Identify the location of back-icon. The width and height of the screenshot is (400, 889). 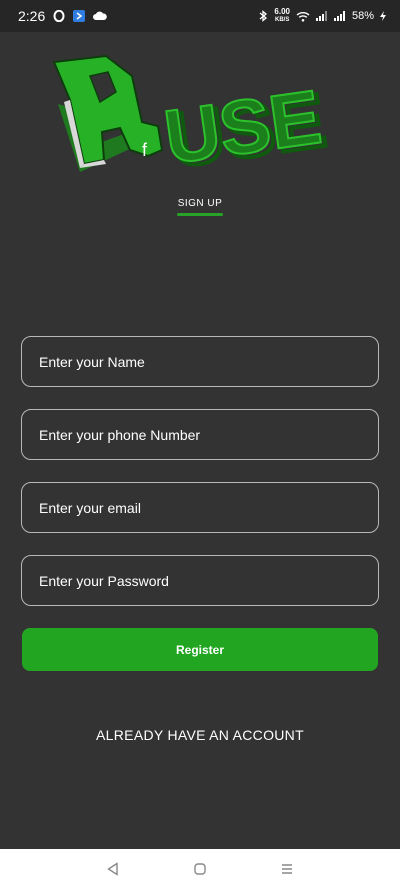
(113, 869).